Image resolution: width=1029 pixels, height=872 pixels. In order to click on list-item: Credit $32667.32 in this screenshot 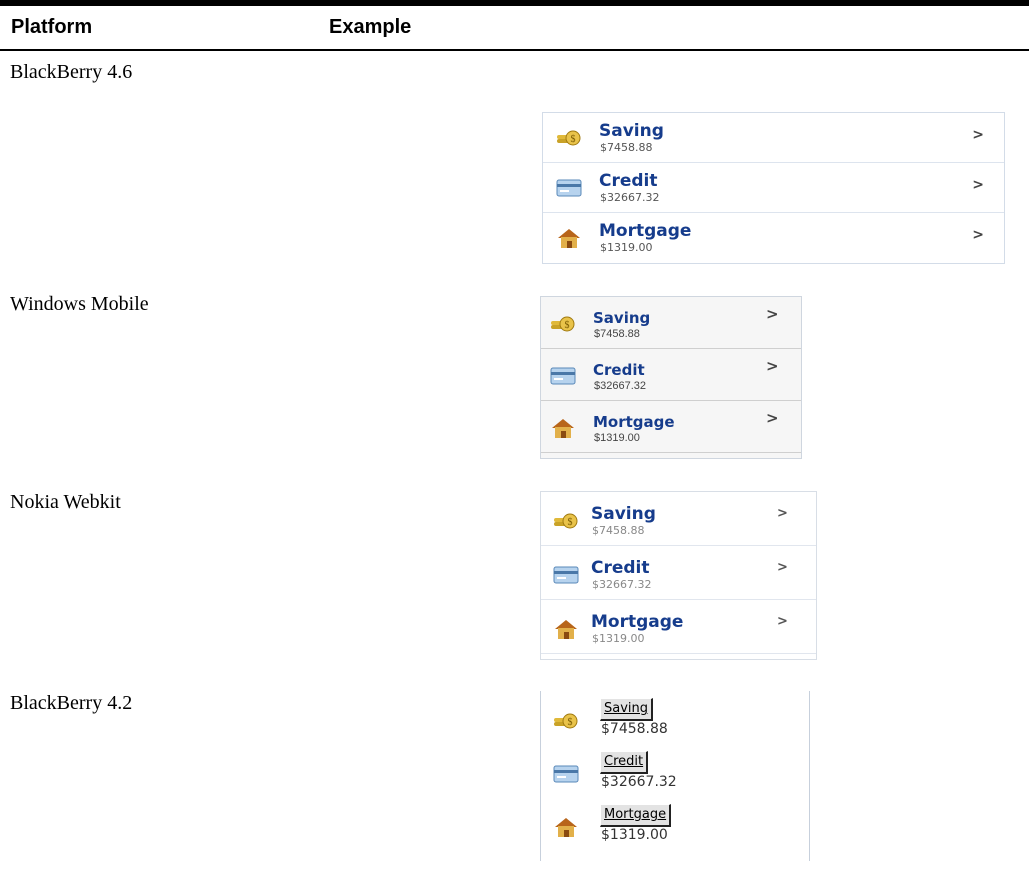, I will do `click(675, 770)`.